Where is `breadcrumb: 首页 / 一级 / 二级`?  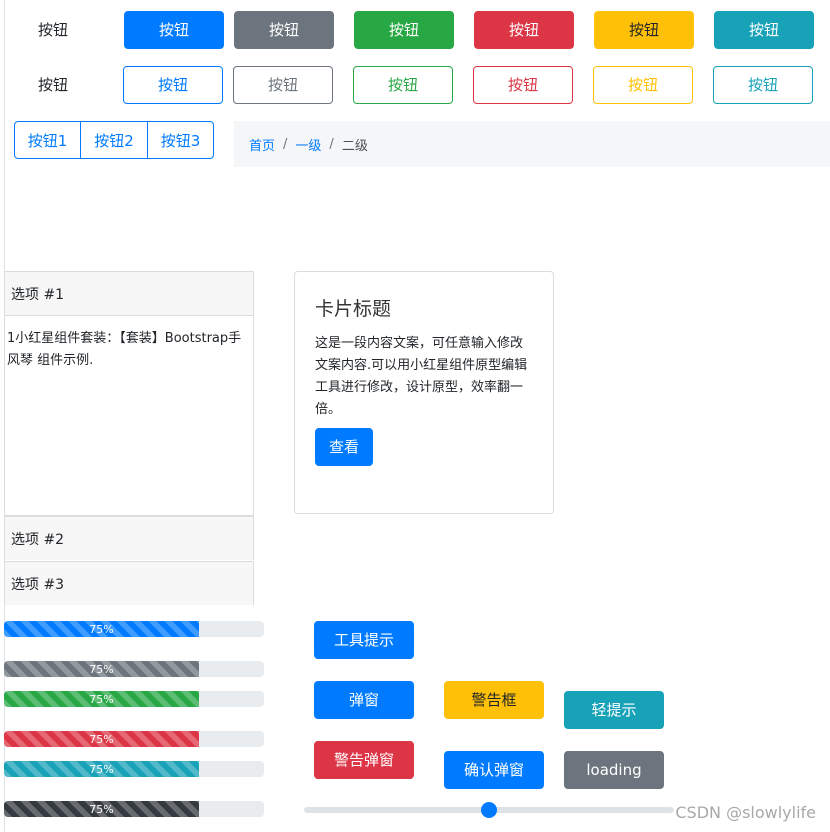
breadcrumb: 首页 / 一级 / 二级 is located at coordinates (532, 144).